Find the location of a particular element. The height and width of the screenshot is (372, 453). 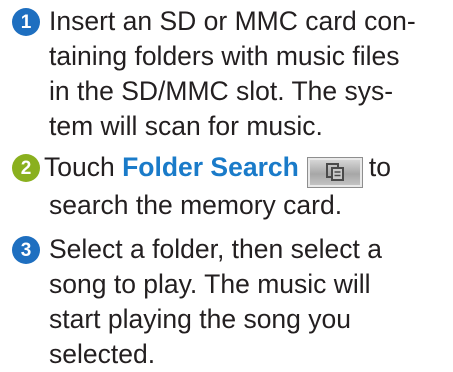

step-3-line: song to play. The music will is located at coordinates (210, 284).